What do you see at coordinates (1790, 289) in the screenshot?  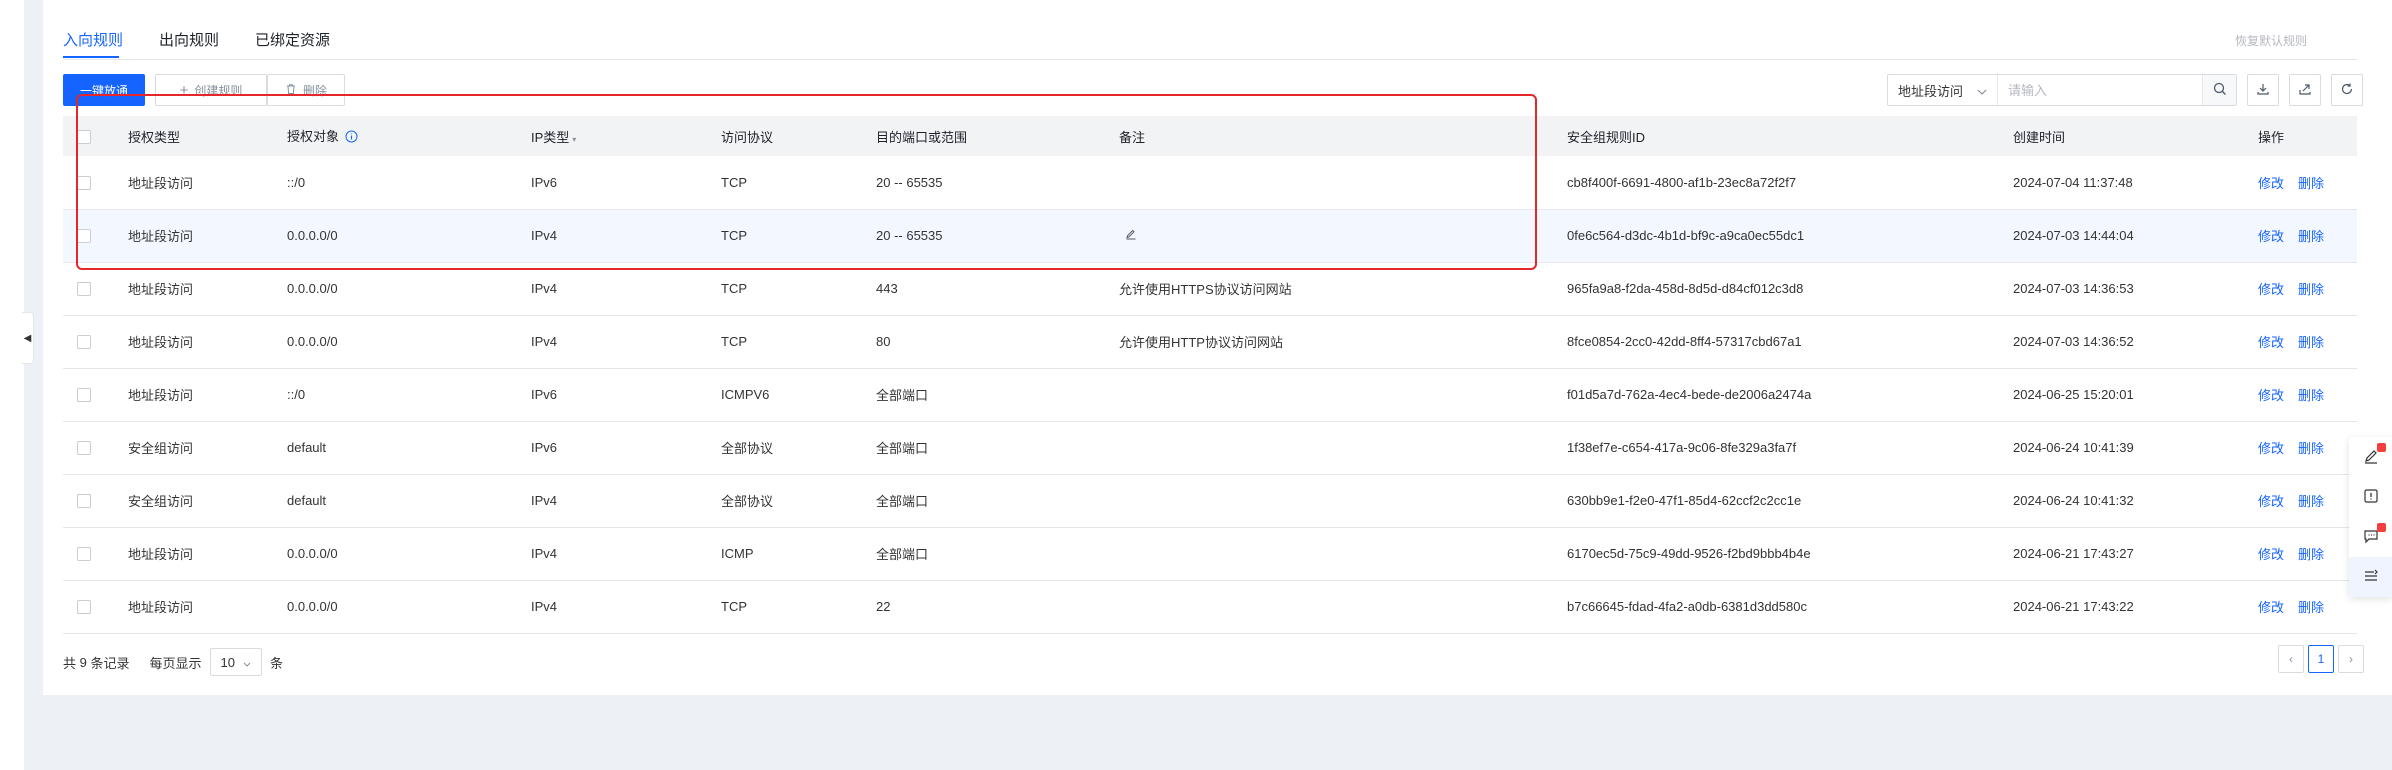 I see `cell-rule-id: 965fa9a8-f2da-458d-8d5d-d84cf012c3d8` at bounding box center [1790, 289].